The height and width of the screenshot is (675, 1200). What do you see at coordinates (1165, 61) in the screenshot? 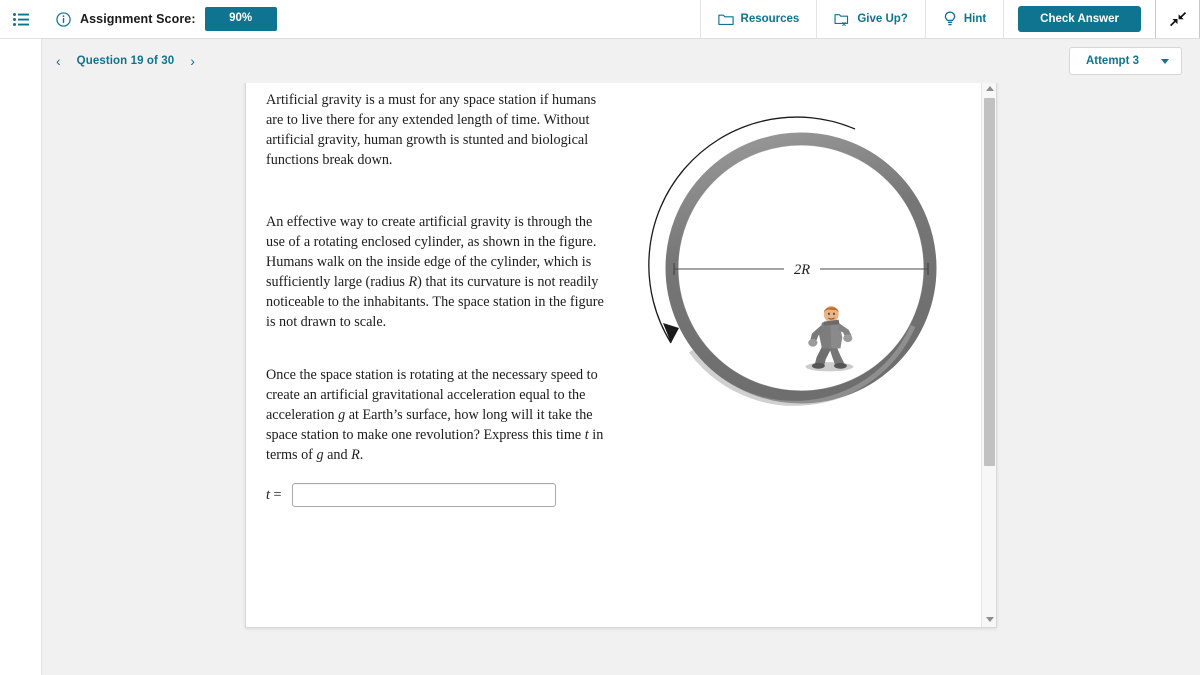
I see `caret-down-icon` at bounding box center [1165, 61].